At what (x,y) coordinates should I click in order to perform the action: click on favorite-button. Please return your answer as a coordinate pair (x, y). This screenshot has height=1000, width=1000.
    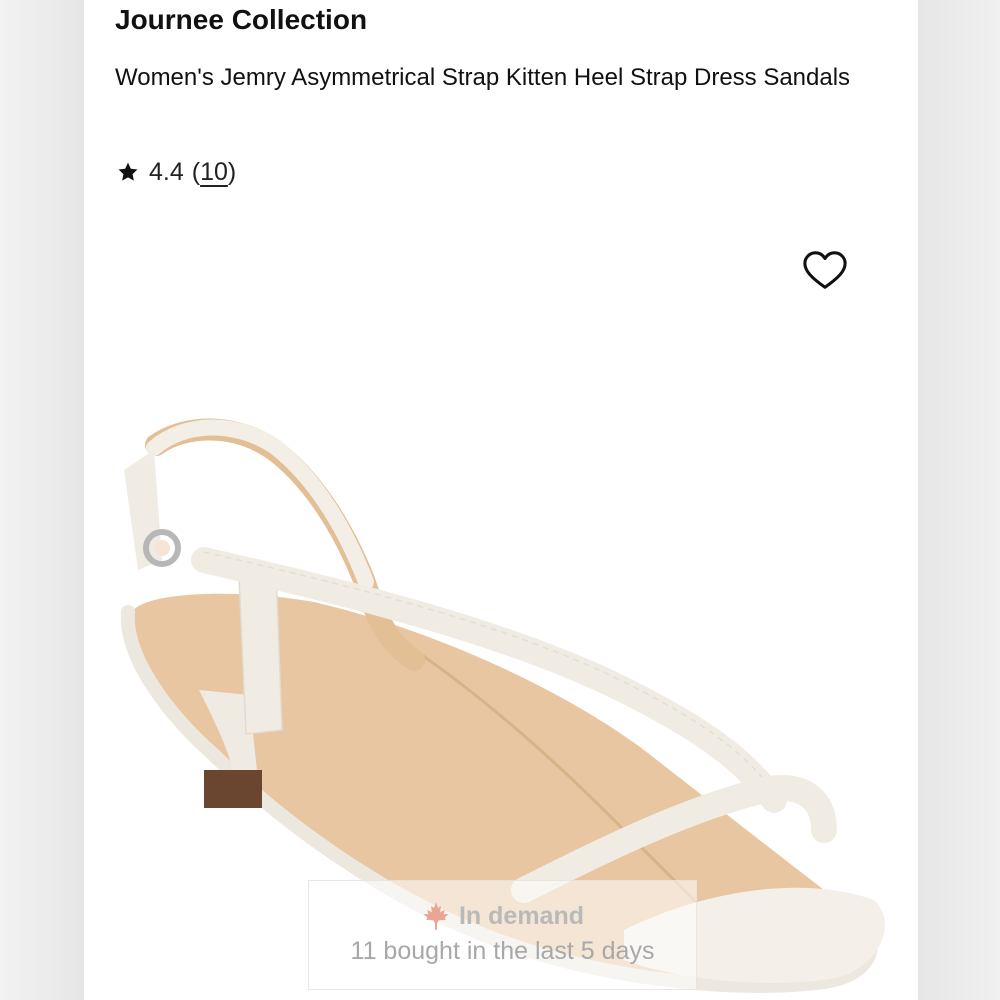
    Looking at the image, I should click on (825, 271).